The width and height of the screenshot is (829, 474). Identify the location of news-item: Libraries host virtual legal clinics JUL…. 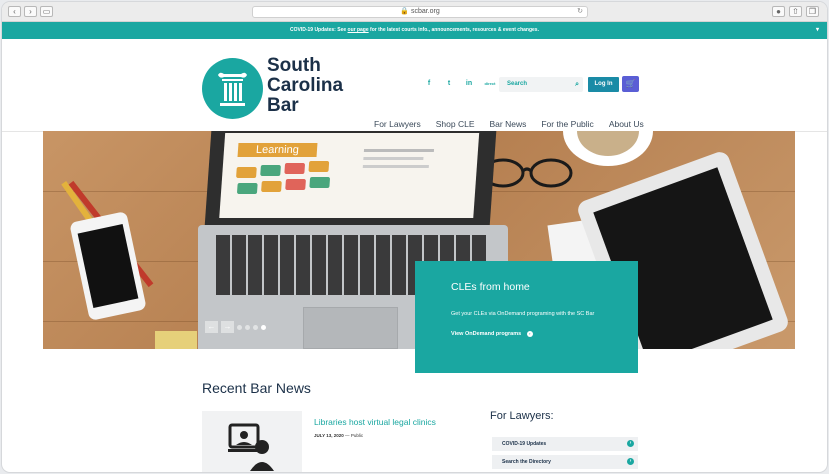
(332, 441).